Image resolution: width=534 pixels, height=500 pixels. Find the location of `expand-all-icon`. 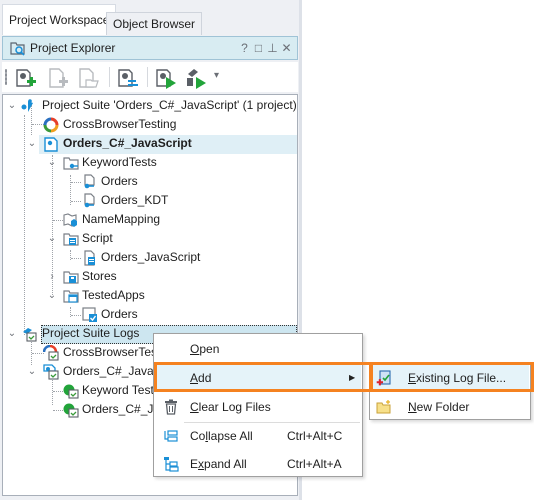

expand-all-icon is located at coordinates (171, 464).